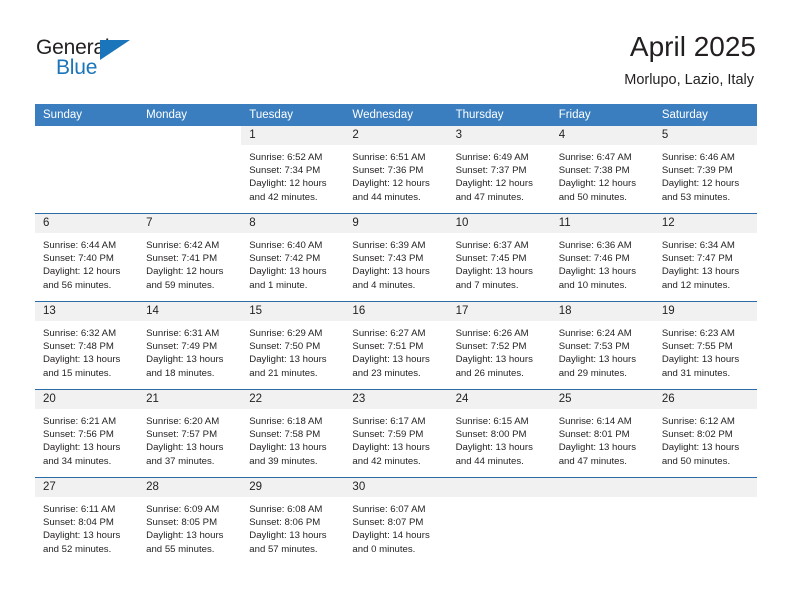 The height and width of the screenshot is (612, 792). What do you see at coordinates (499, 521) in the screenshot?
I see `day-cell-inner` at bounding box center [499, 521].